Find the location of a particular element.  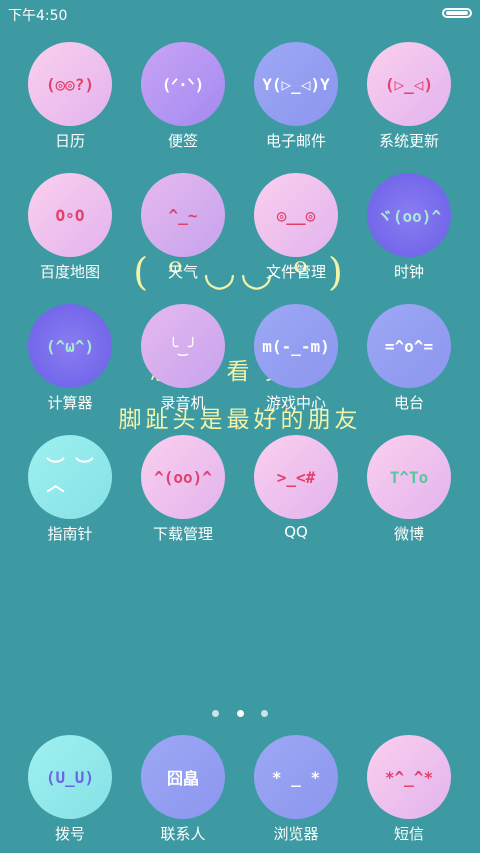

status-time: 下午4:50 is located at coordinates (38, 16).